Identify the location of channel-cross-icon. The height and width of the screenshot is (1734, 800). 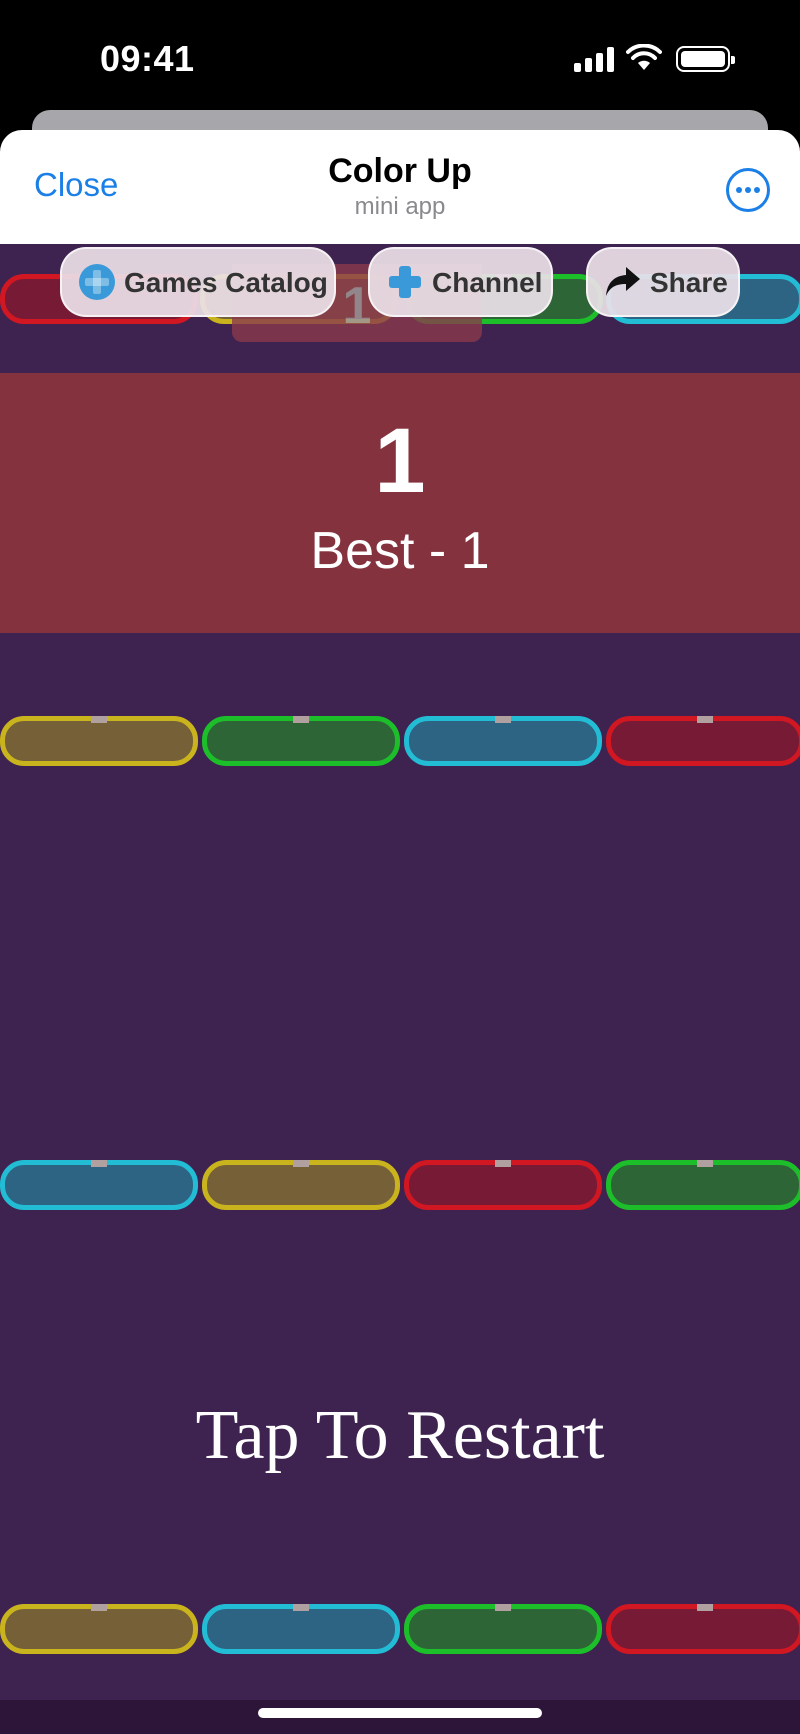
(405, 282).